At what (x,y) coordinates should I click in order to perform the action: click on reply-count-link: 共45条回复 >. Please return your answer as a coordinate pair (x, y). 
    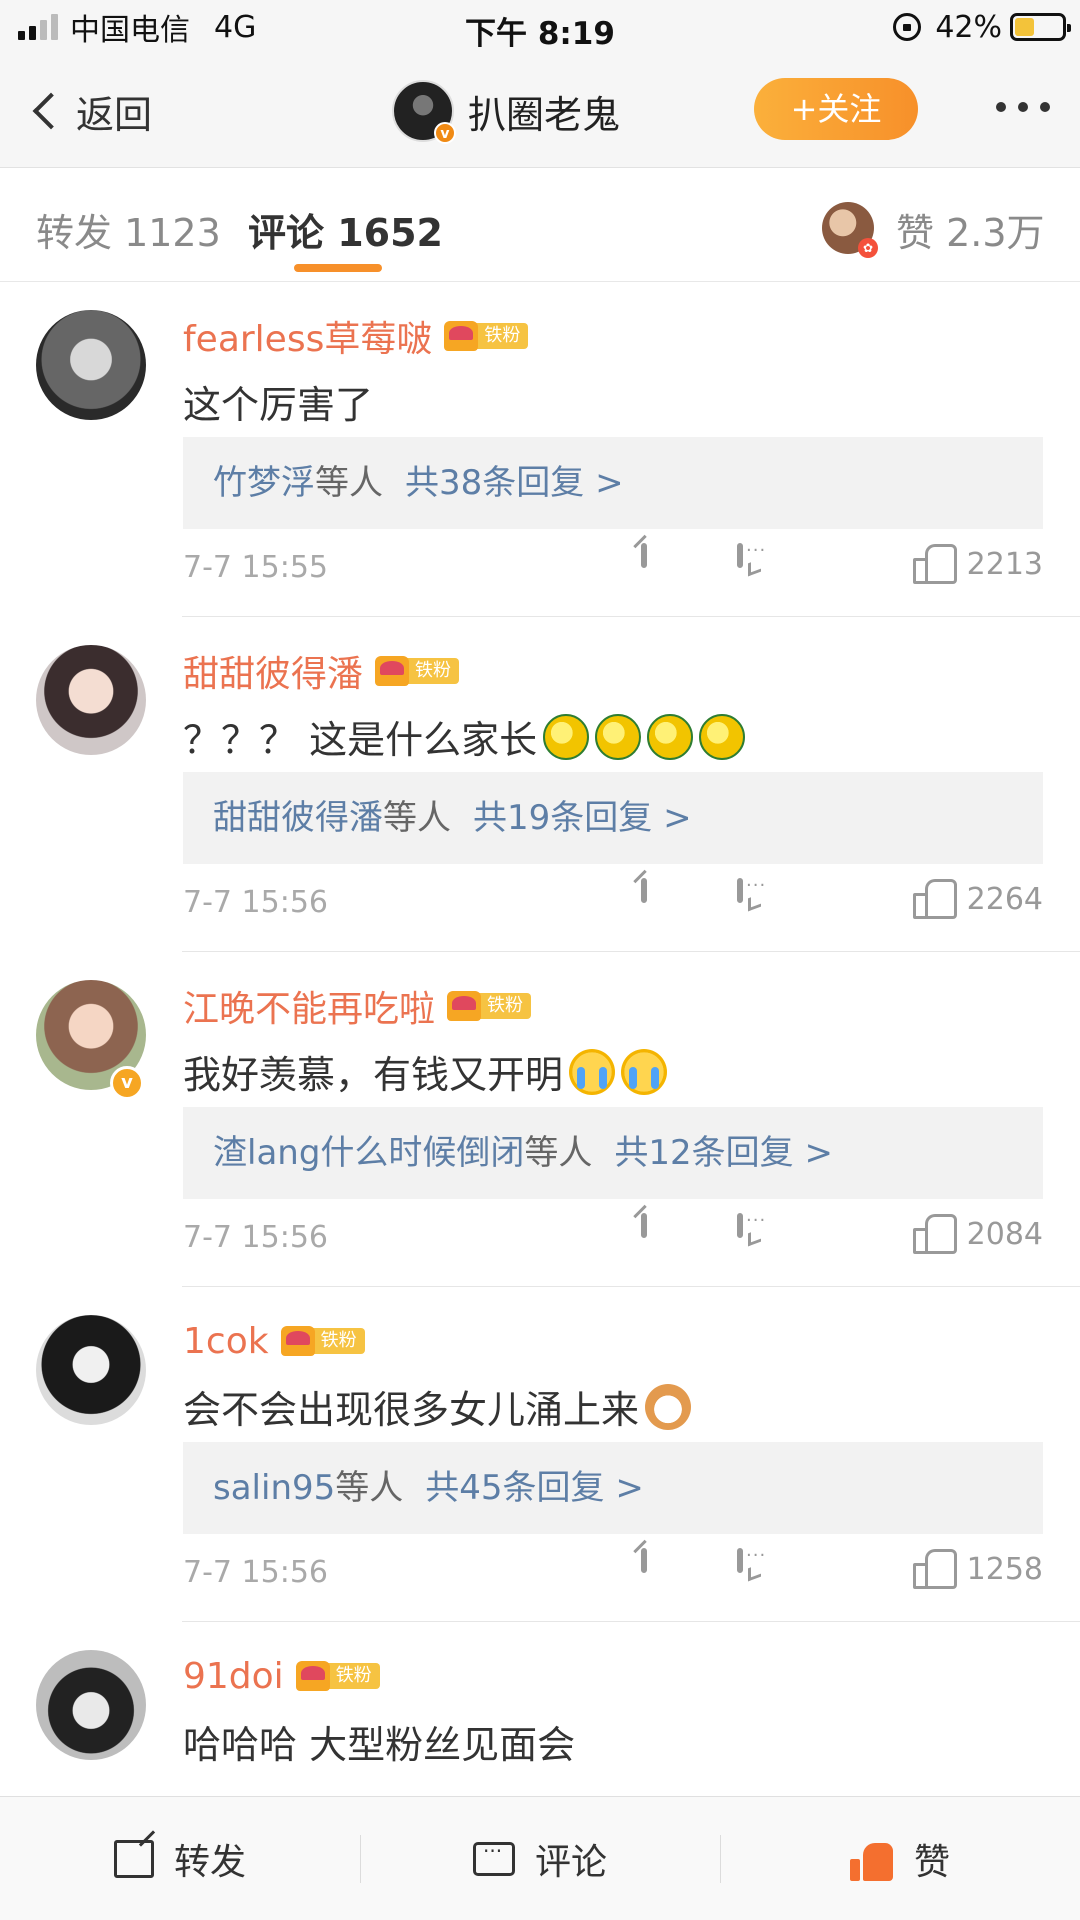
    Looking at the image, I should click on (534, 1488).